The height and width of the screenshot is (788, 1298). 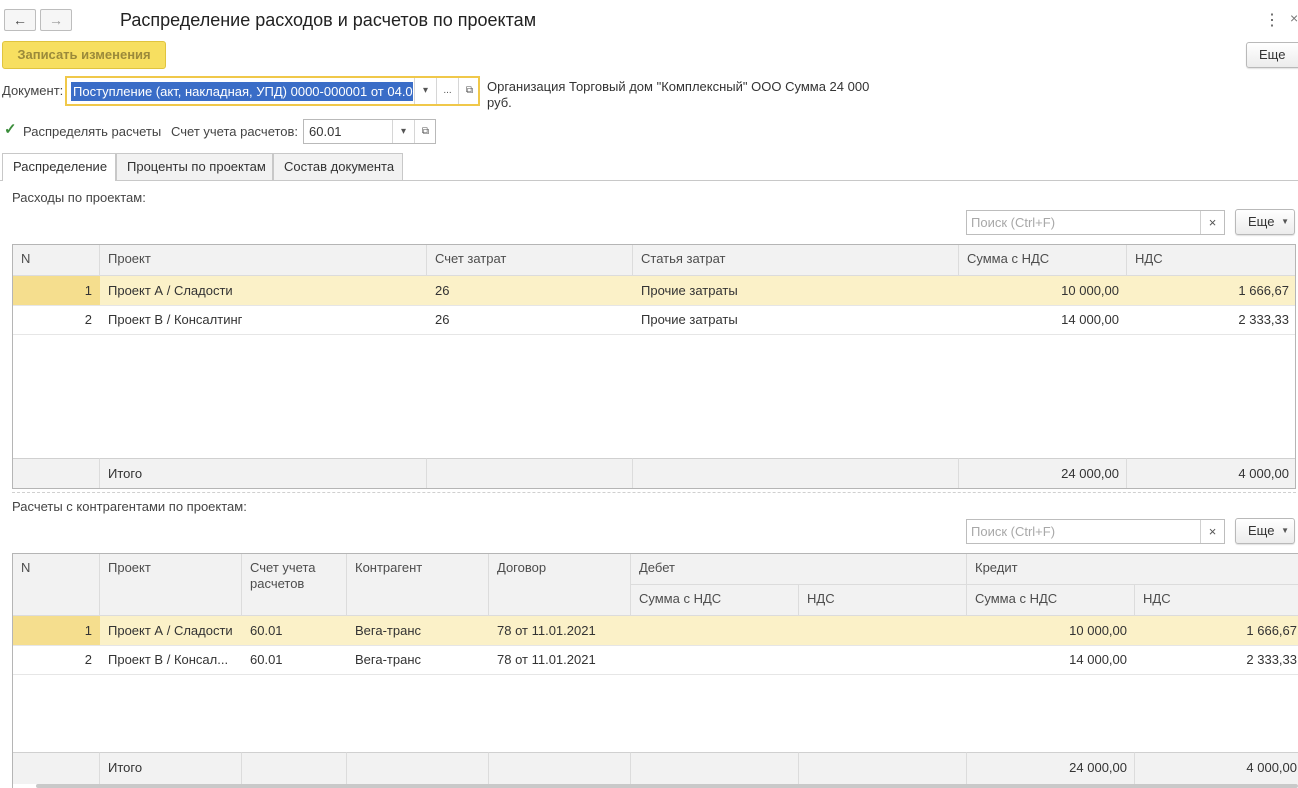 What do you see at coordinates (33, 90) in the screenshot?
I see `document-label: Документ:` at bounding box center [33, 90].